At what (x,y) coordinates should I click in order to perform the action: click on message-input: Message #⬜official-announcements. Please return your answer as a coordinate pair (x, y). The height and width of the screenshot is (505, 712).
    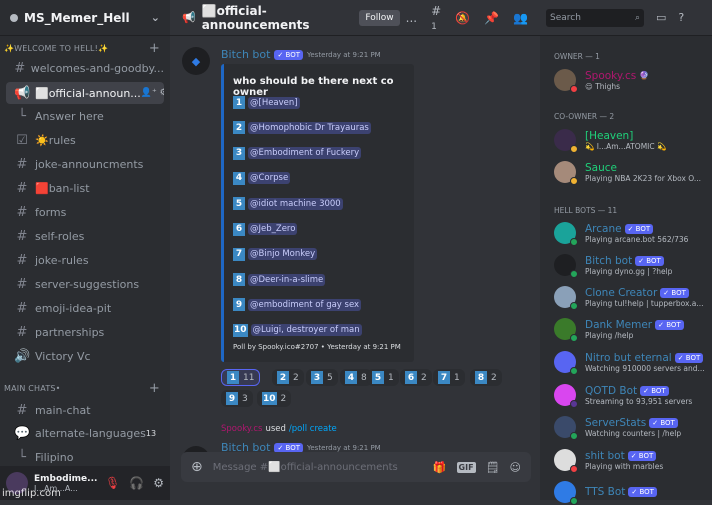
    Looking at the image, I should click on (318, 467).